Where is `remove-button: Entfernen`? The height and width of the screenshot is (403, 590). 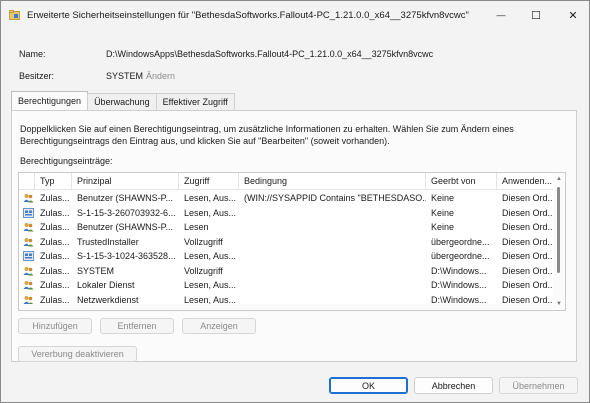
remove-button: Entfernen is located at coordinates (137, 326).